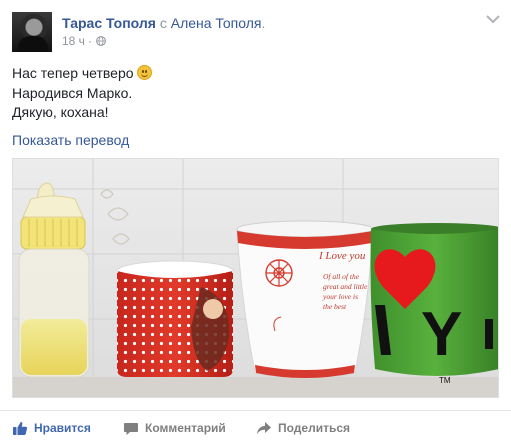 The height and width of the screenshot is (443, 511). Describe the element at coordinates (264, 428) in the screenshot. I see `share-arrow-icon` at that location.